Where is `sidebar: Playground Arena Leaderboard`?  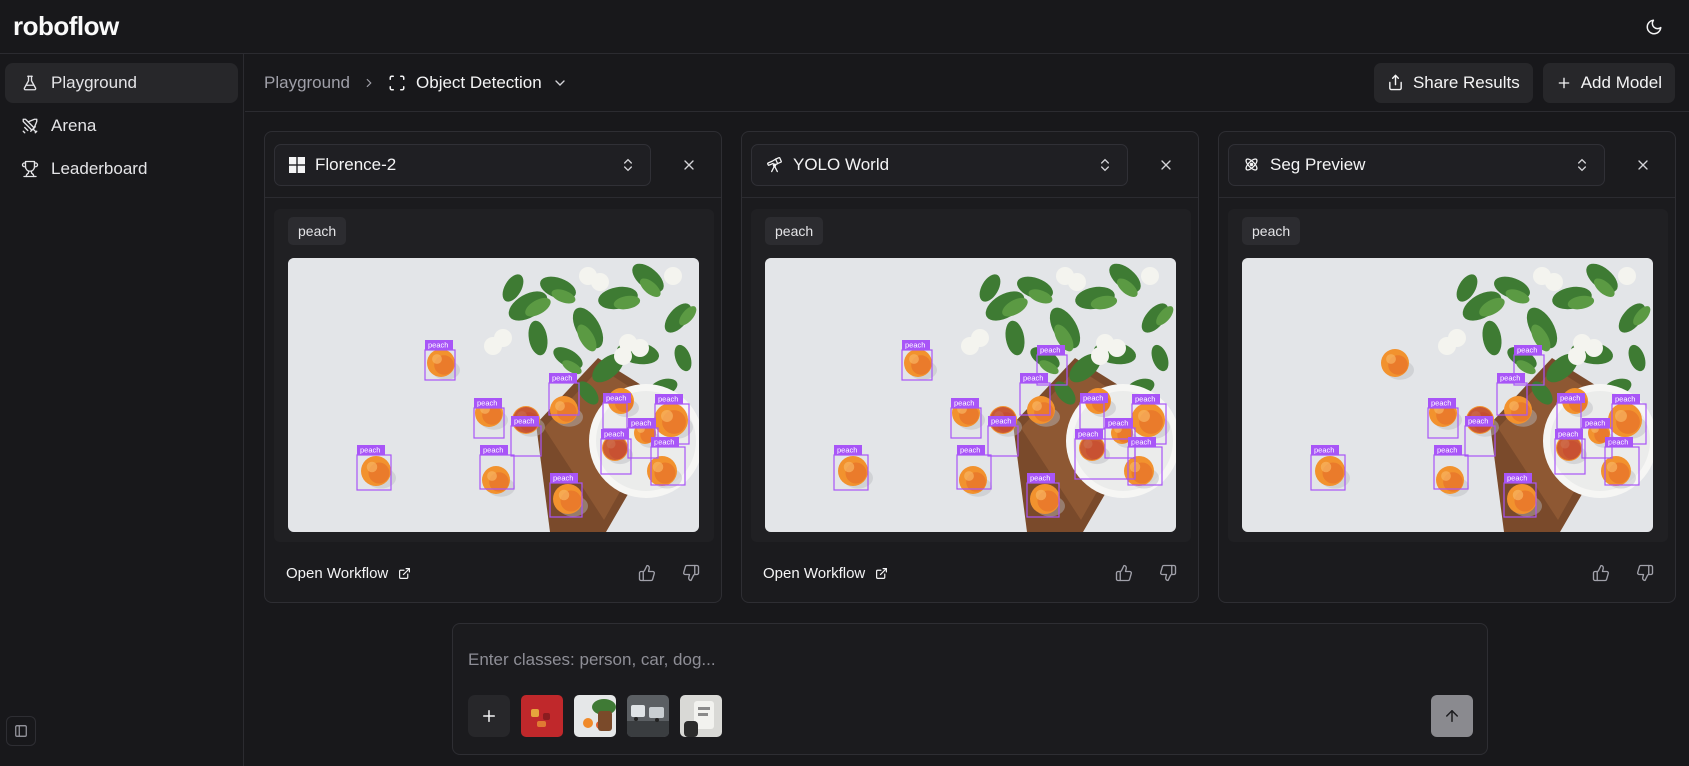 sidebar: Playground Arena Leaderboard is located at coordinates (122, 410).